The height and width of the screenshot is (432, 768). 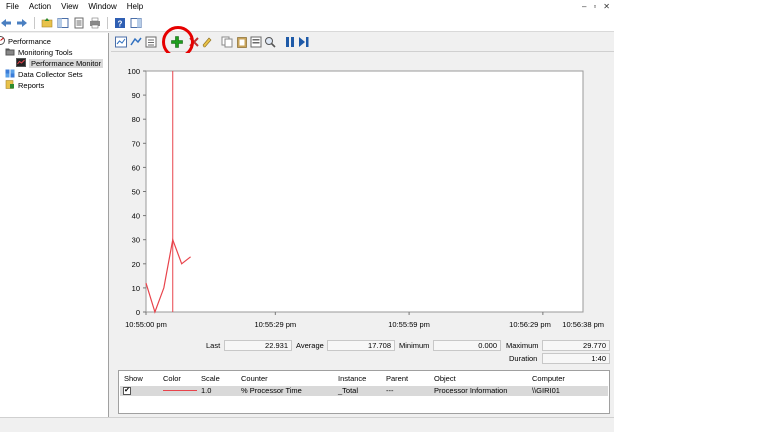 What do you see at coordinates (151, 42) in the screenshot?
I see `view-report-icon` at bounding box center [151, 42].